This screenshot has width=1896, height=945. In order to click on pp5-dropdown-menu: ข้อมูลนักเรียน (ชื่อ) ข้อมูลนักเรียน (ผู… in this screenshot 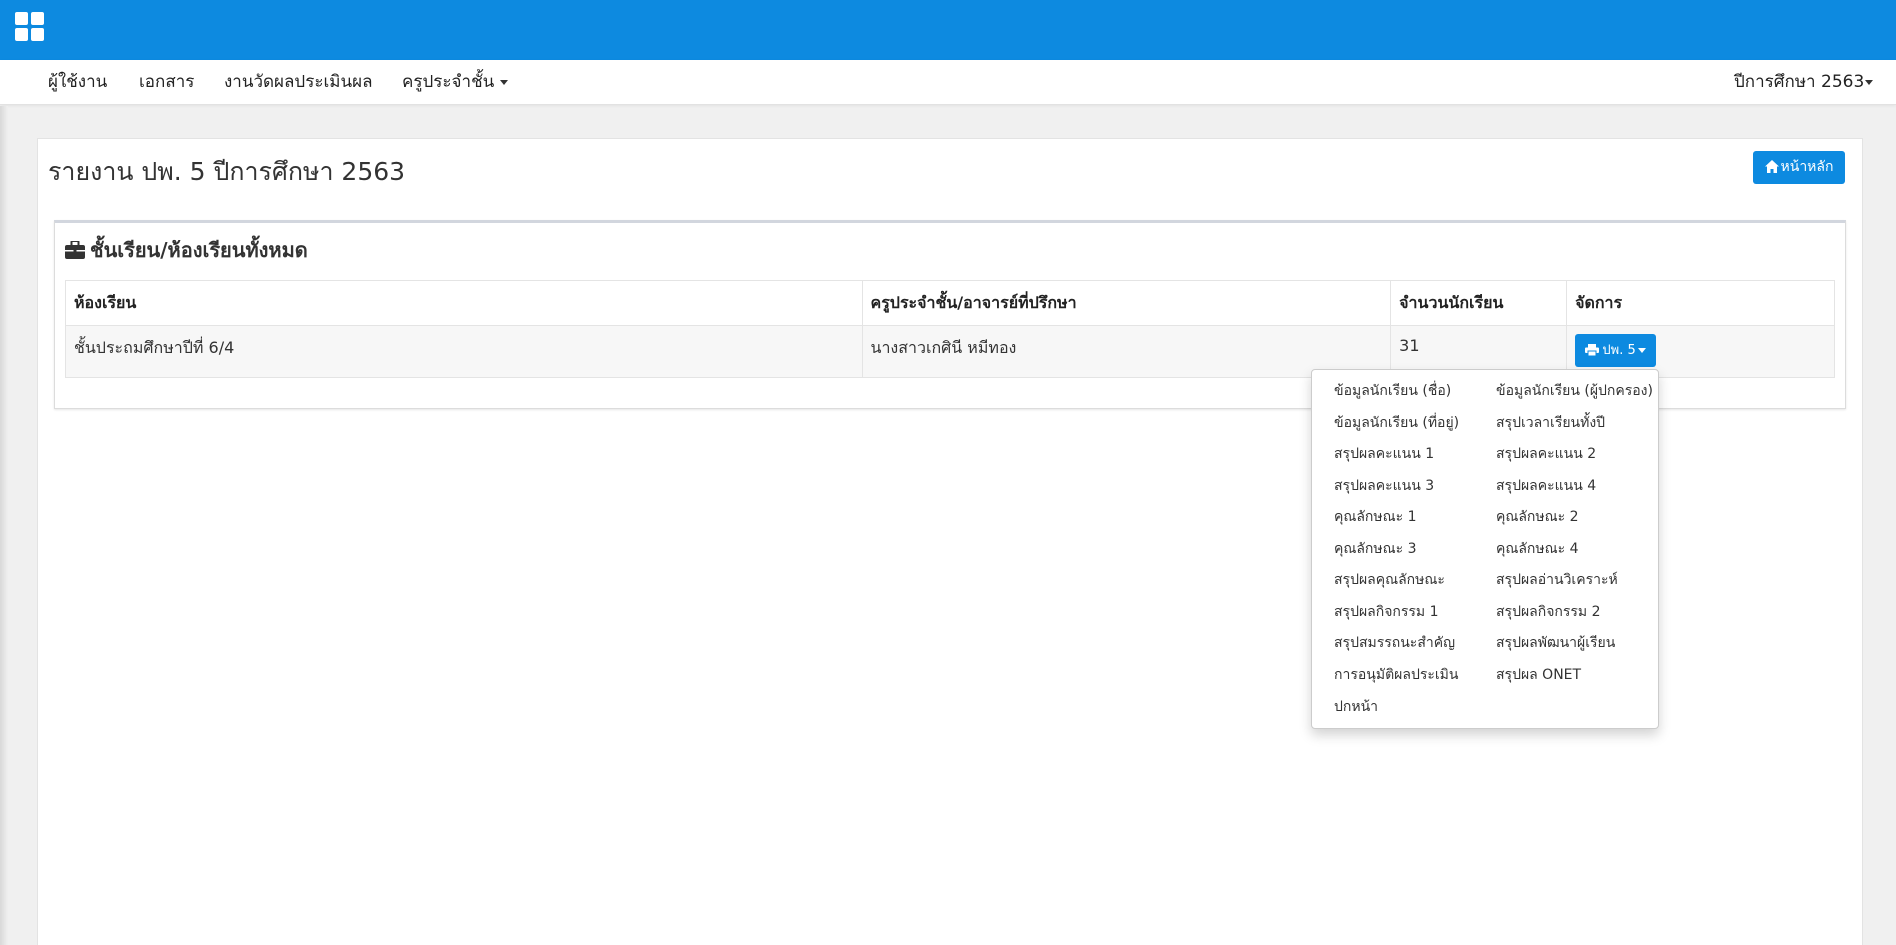, I will do `click(1485, 549)`.